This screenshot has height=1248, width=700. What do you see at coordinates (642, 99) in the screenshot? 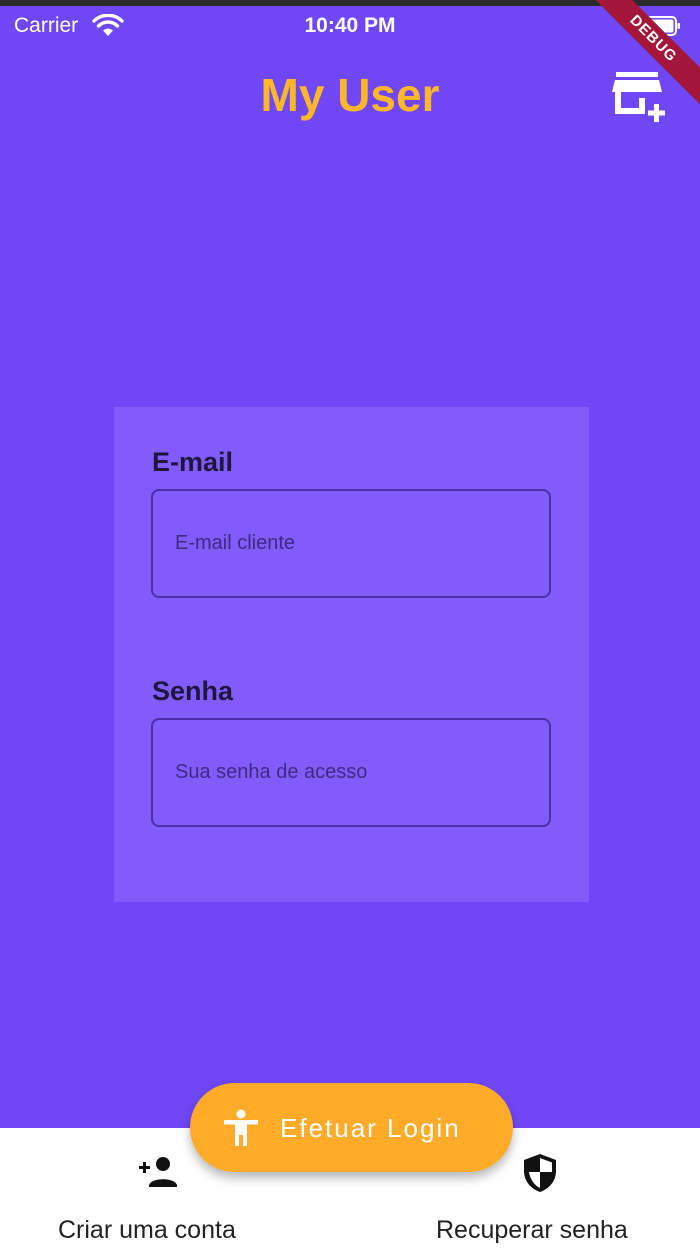
I see `add-store-icon` at bounding box center [642, 99].